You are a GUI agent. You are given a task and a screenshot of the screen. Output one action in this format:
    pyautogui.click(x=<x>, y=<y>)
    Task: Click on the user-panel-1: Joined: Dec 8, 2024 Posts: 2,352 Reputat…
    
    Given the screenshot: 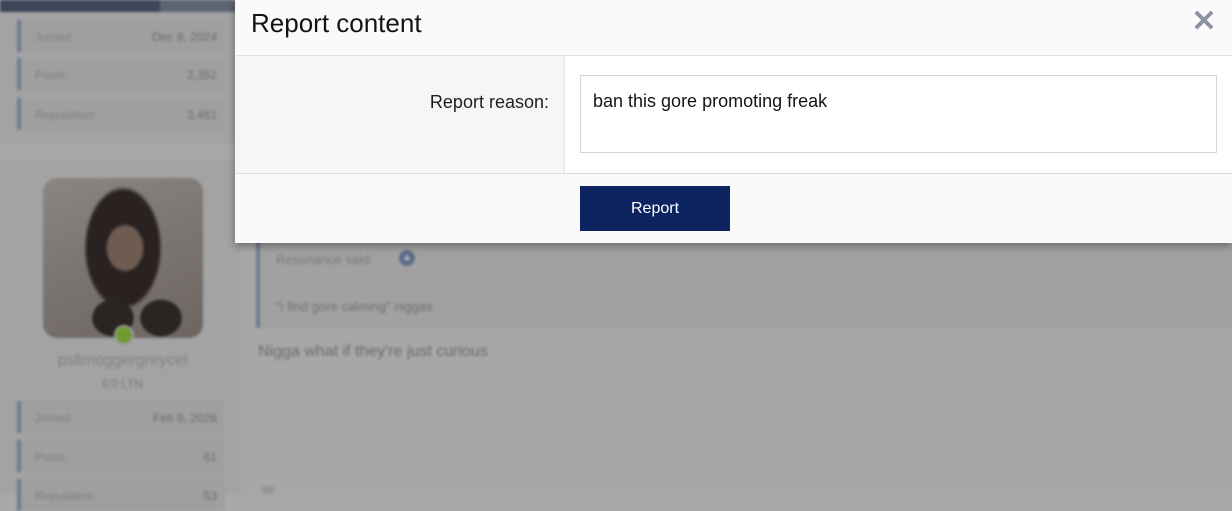 What is the action you would take?
    pyautogui.click(x=120, y=78)
    